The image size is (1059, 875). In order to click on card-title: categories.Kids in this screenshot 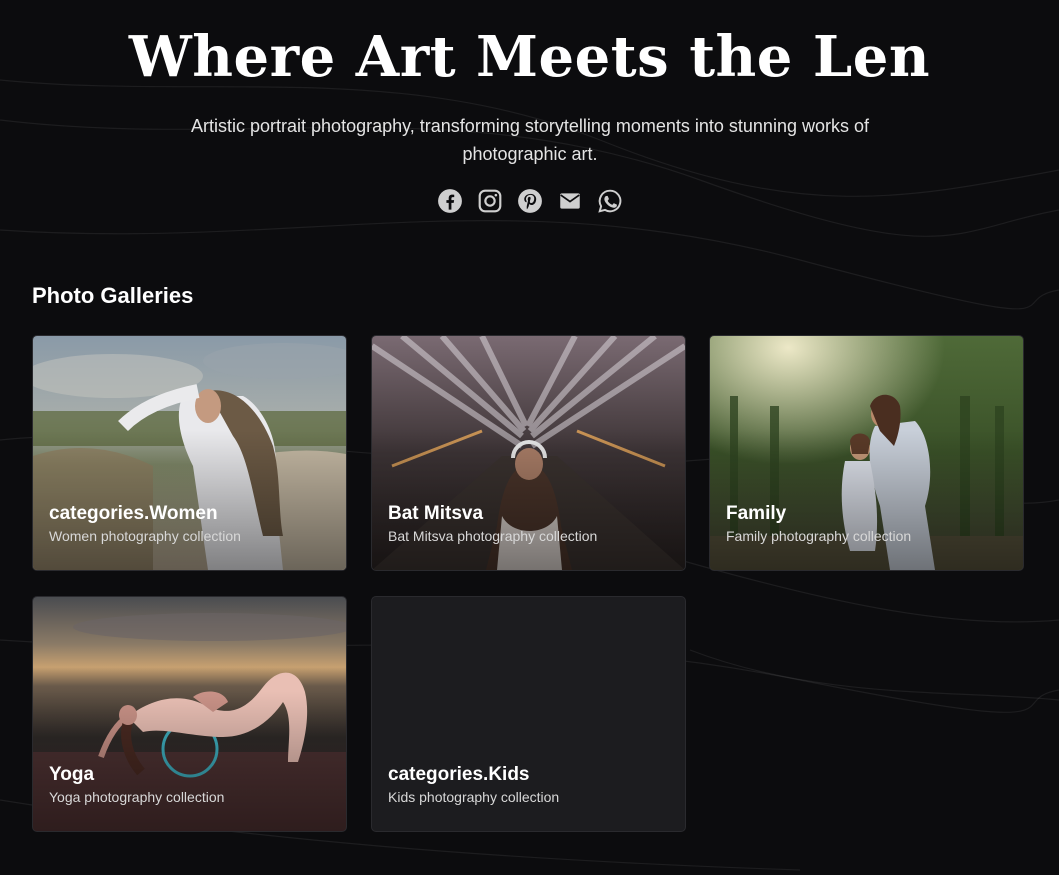, I will do `click(459, 774)`.